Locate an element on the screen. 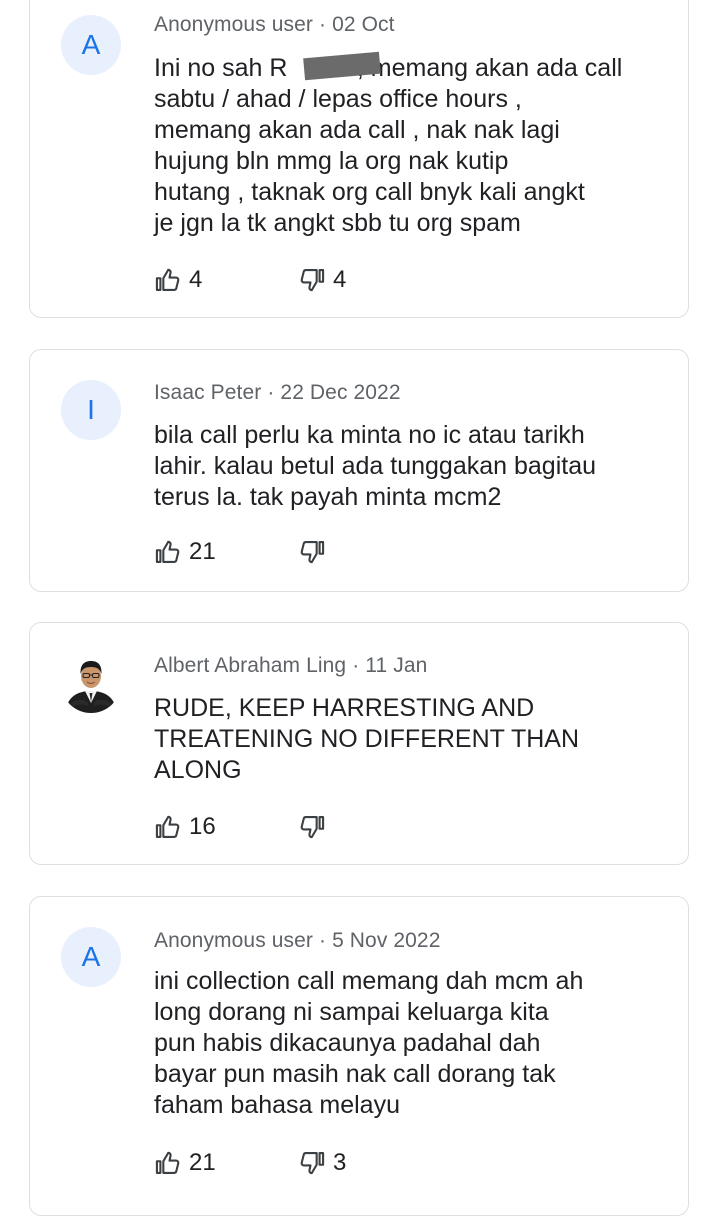 The height and width of the screenshot is (1216, 719). review-actions: 16 is located at coordinates (243, 827).